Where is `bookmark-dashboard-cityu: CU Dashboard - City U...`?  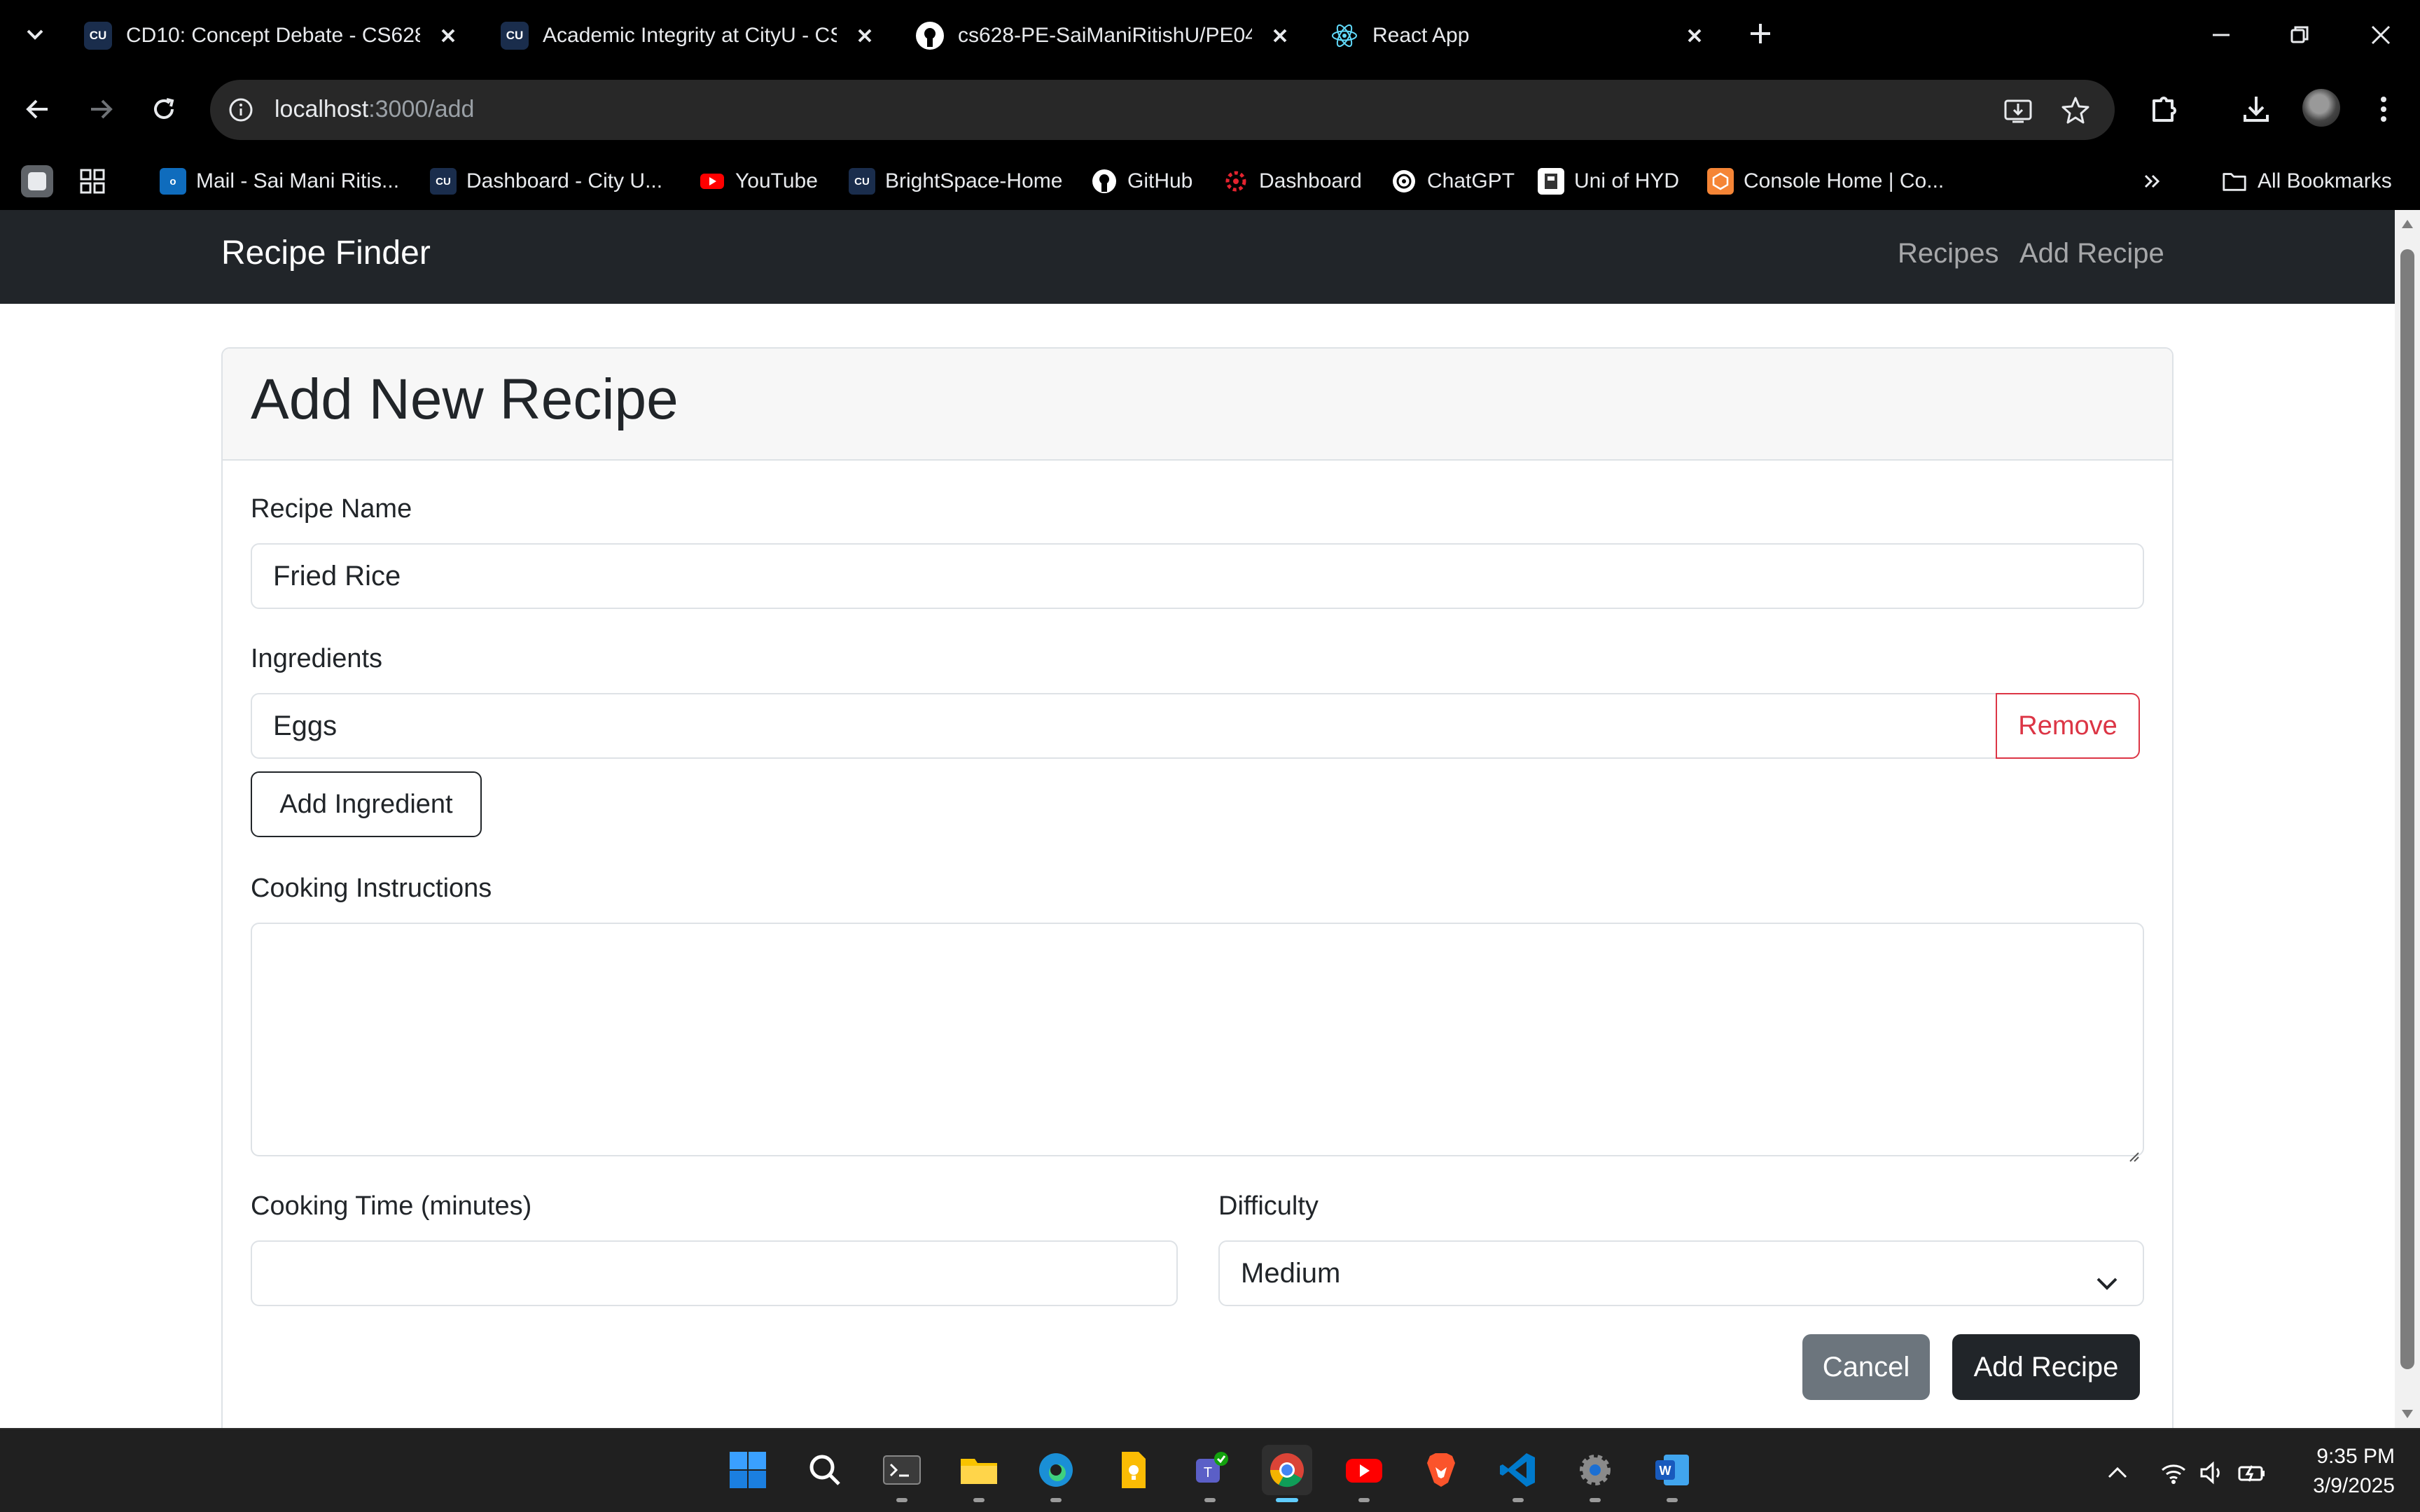
bookmark-dashboard-cityu: CU Dashboard - City U... is located at coordinates (546, 181).